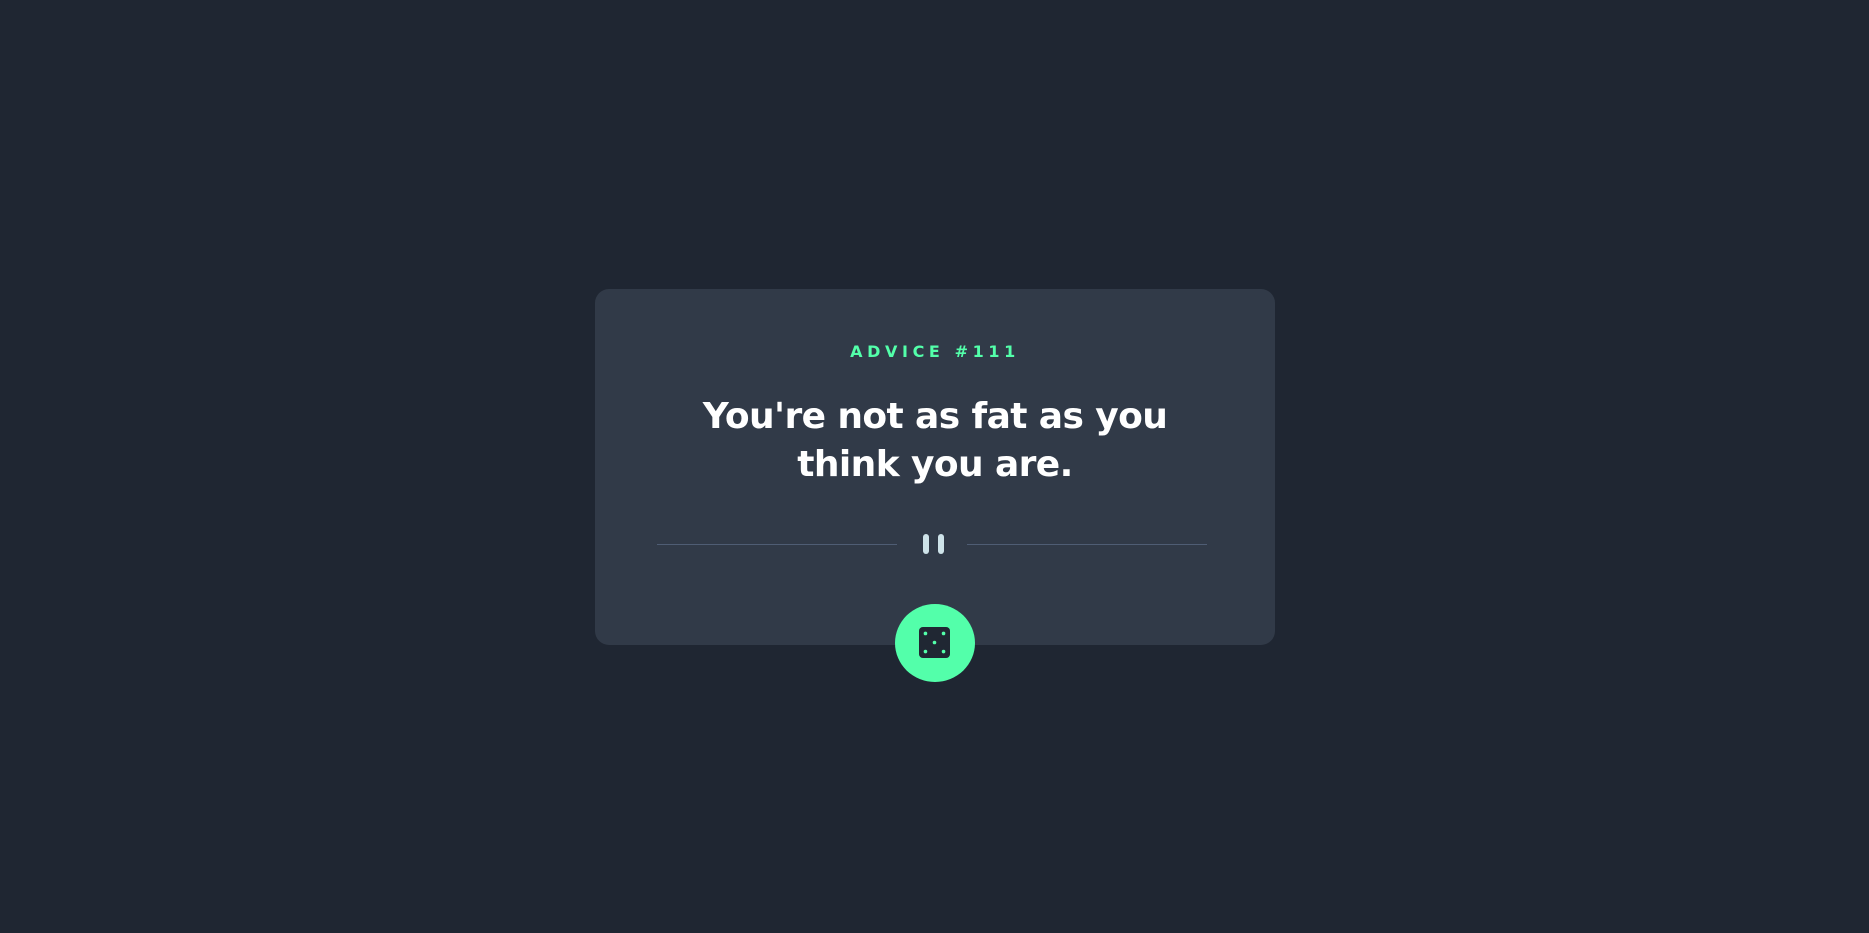 Image resolution: width=1869 pixels, height=933 pixels. What do you see at coordinates (935, 351) in the screenshot?
I see `advice-number-label: ADVICE #111` at bounding box center [935, 351].